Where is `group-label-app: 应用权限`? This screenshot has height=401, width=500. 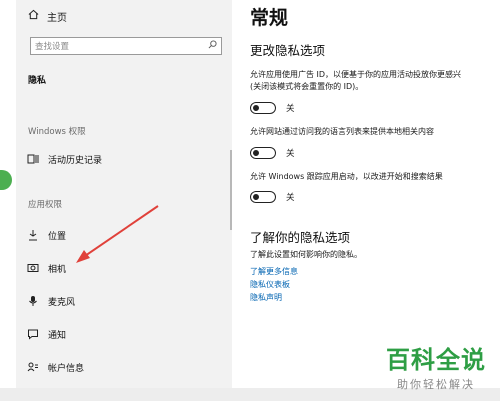
group-label-app: 应用权限 is located at coordinates (45, 205).